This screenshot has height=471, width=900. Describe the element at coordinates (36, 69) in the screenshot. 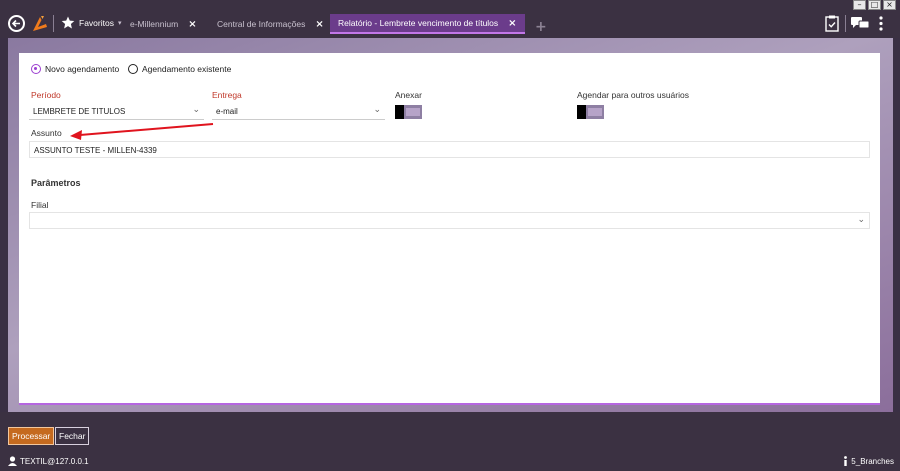

I see `radio-selected-icon` at that location.